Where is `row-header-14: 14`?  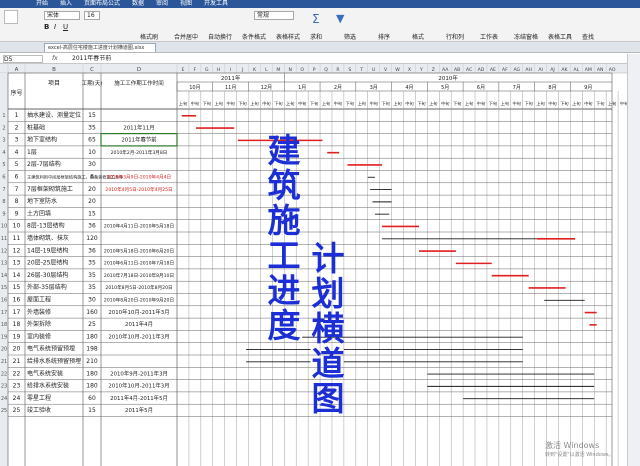
row-header-14: 14 is located at coordinates (4, 276).